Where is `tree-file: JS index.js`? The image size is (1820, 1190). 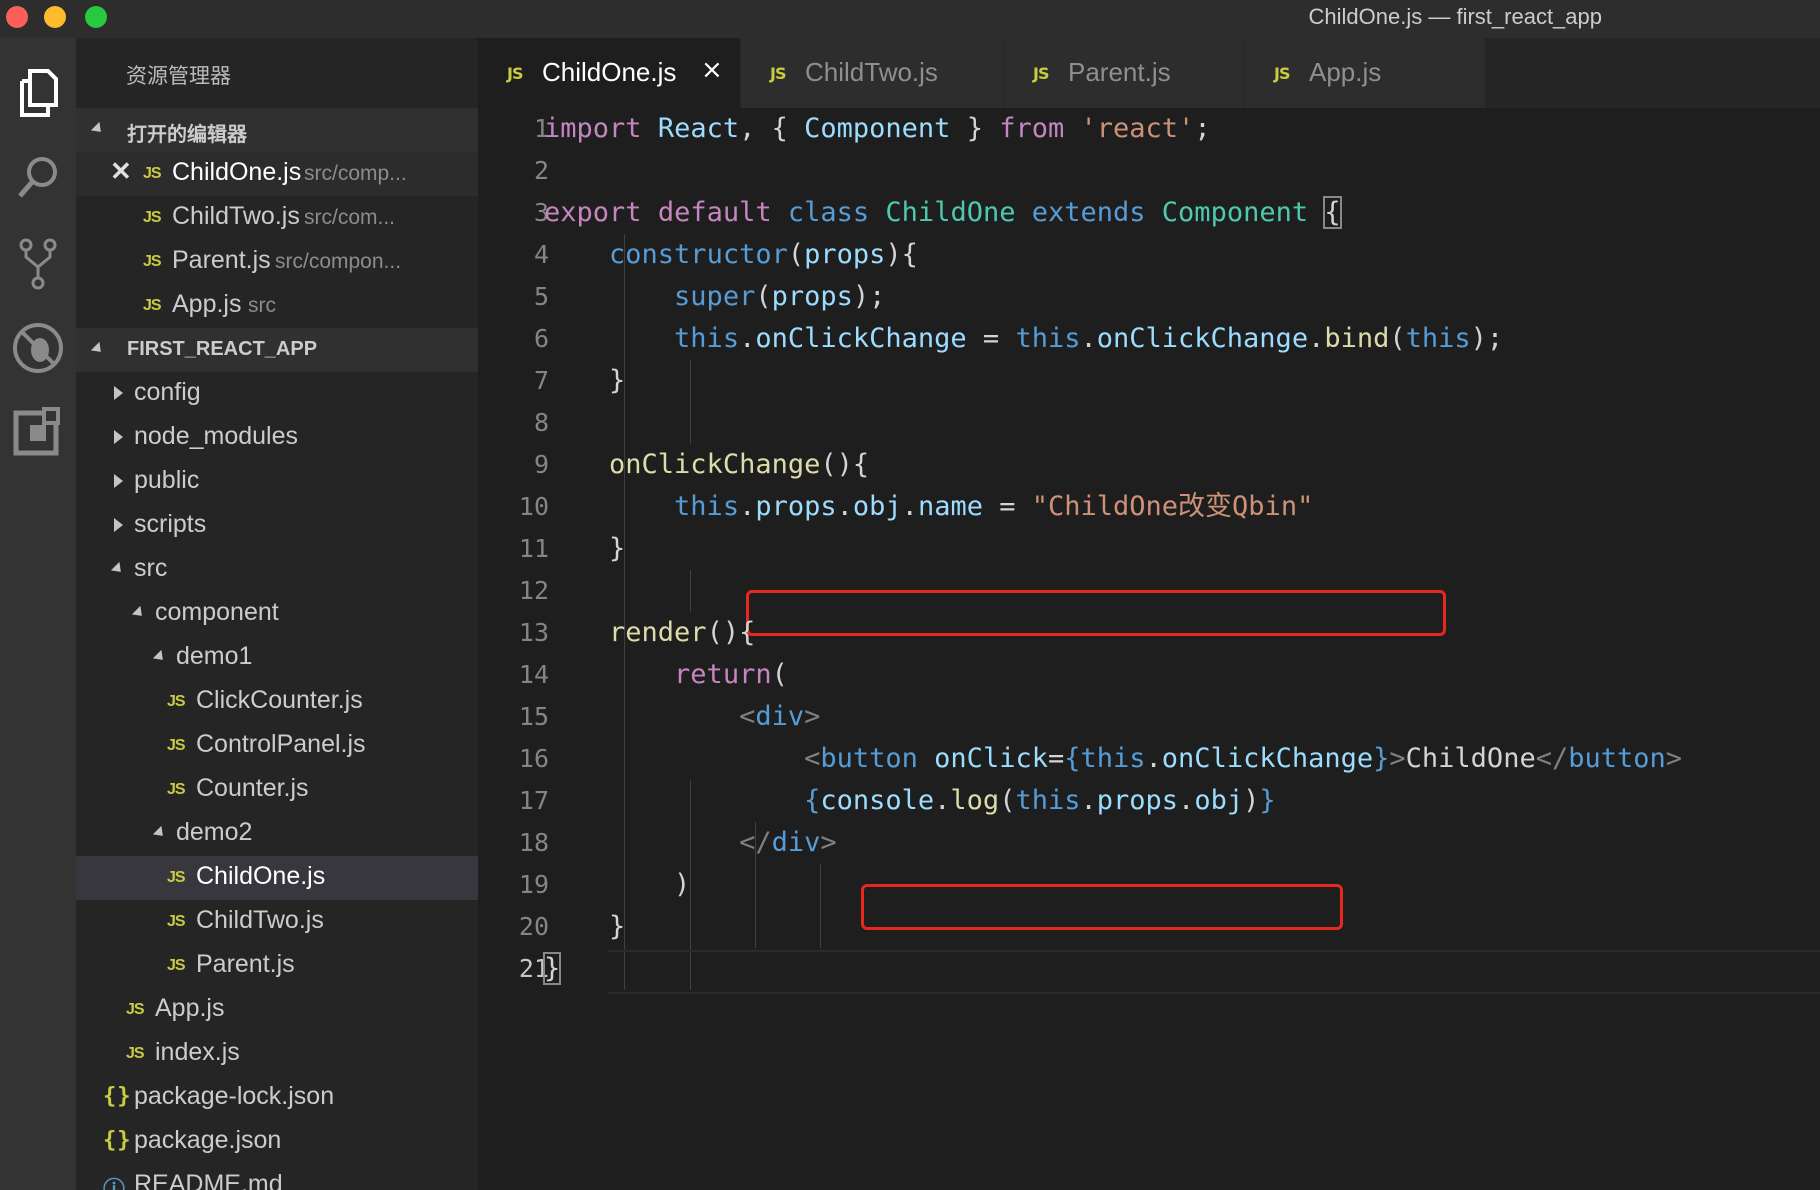
tree-file: JS index.js is located at coordinates (277, 1054).